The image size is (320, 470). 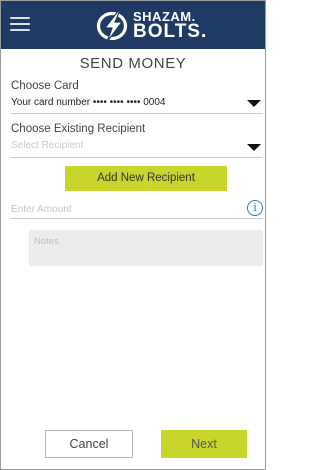 What do you see at coordinates (146, 178) in the screenshot?
I see `add-new-recipient-button: Add New Recipient` at bounding box center [146, 178].